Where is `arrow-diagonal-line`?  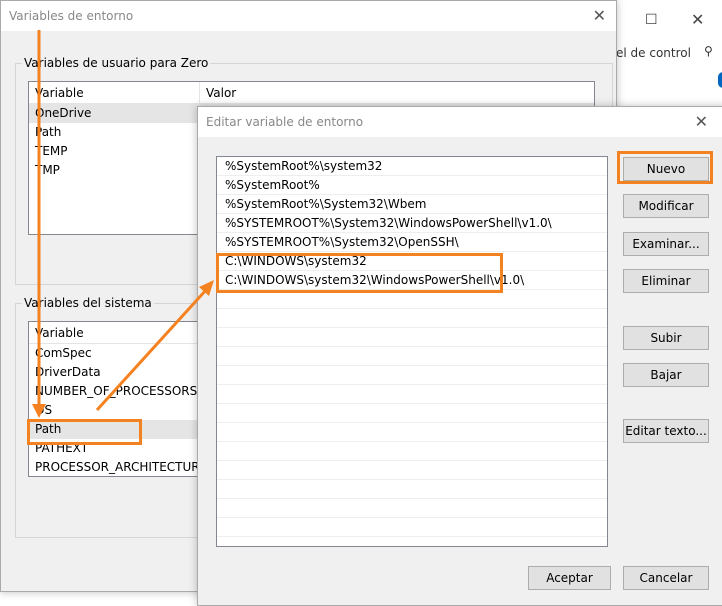 arrow-diagonal-line is located at coordinates (151, 350).